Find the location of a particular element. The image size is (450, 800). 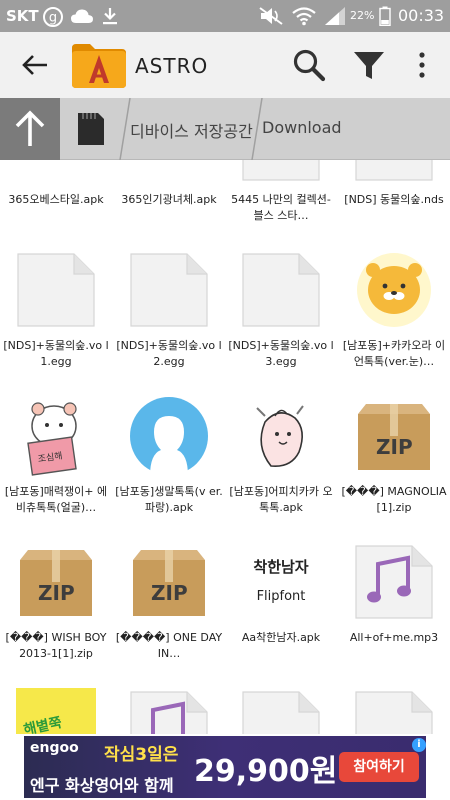

battery-icon is located at coordinates (385, 16).